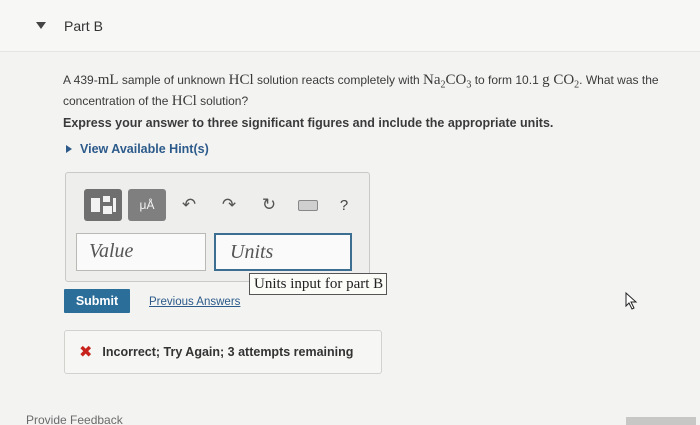  I want to click on reset-icon: ↻, so click(269, 205).